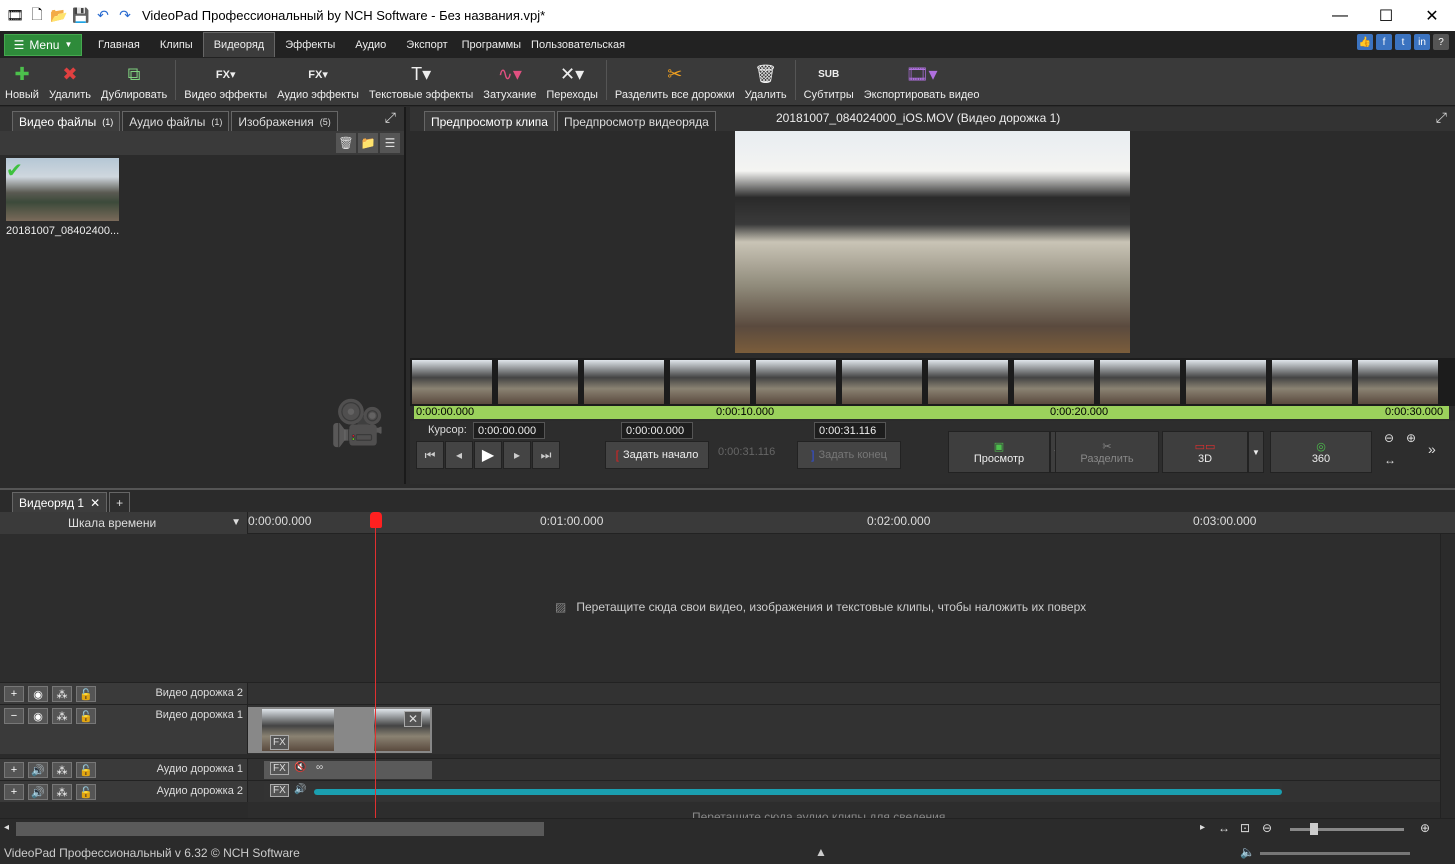 This screenshot has width=1455, height=864. What do you see at coordinates (346, 143) in the screenshot?
I see `trash-icon: 🗑` at bounding box center [346, 143].